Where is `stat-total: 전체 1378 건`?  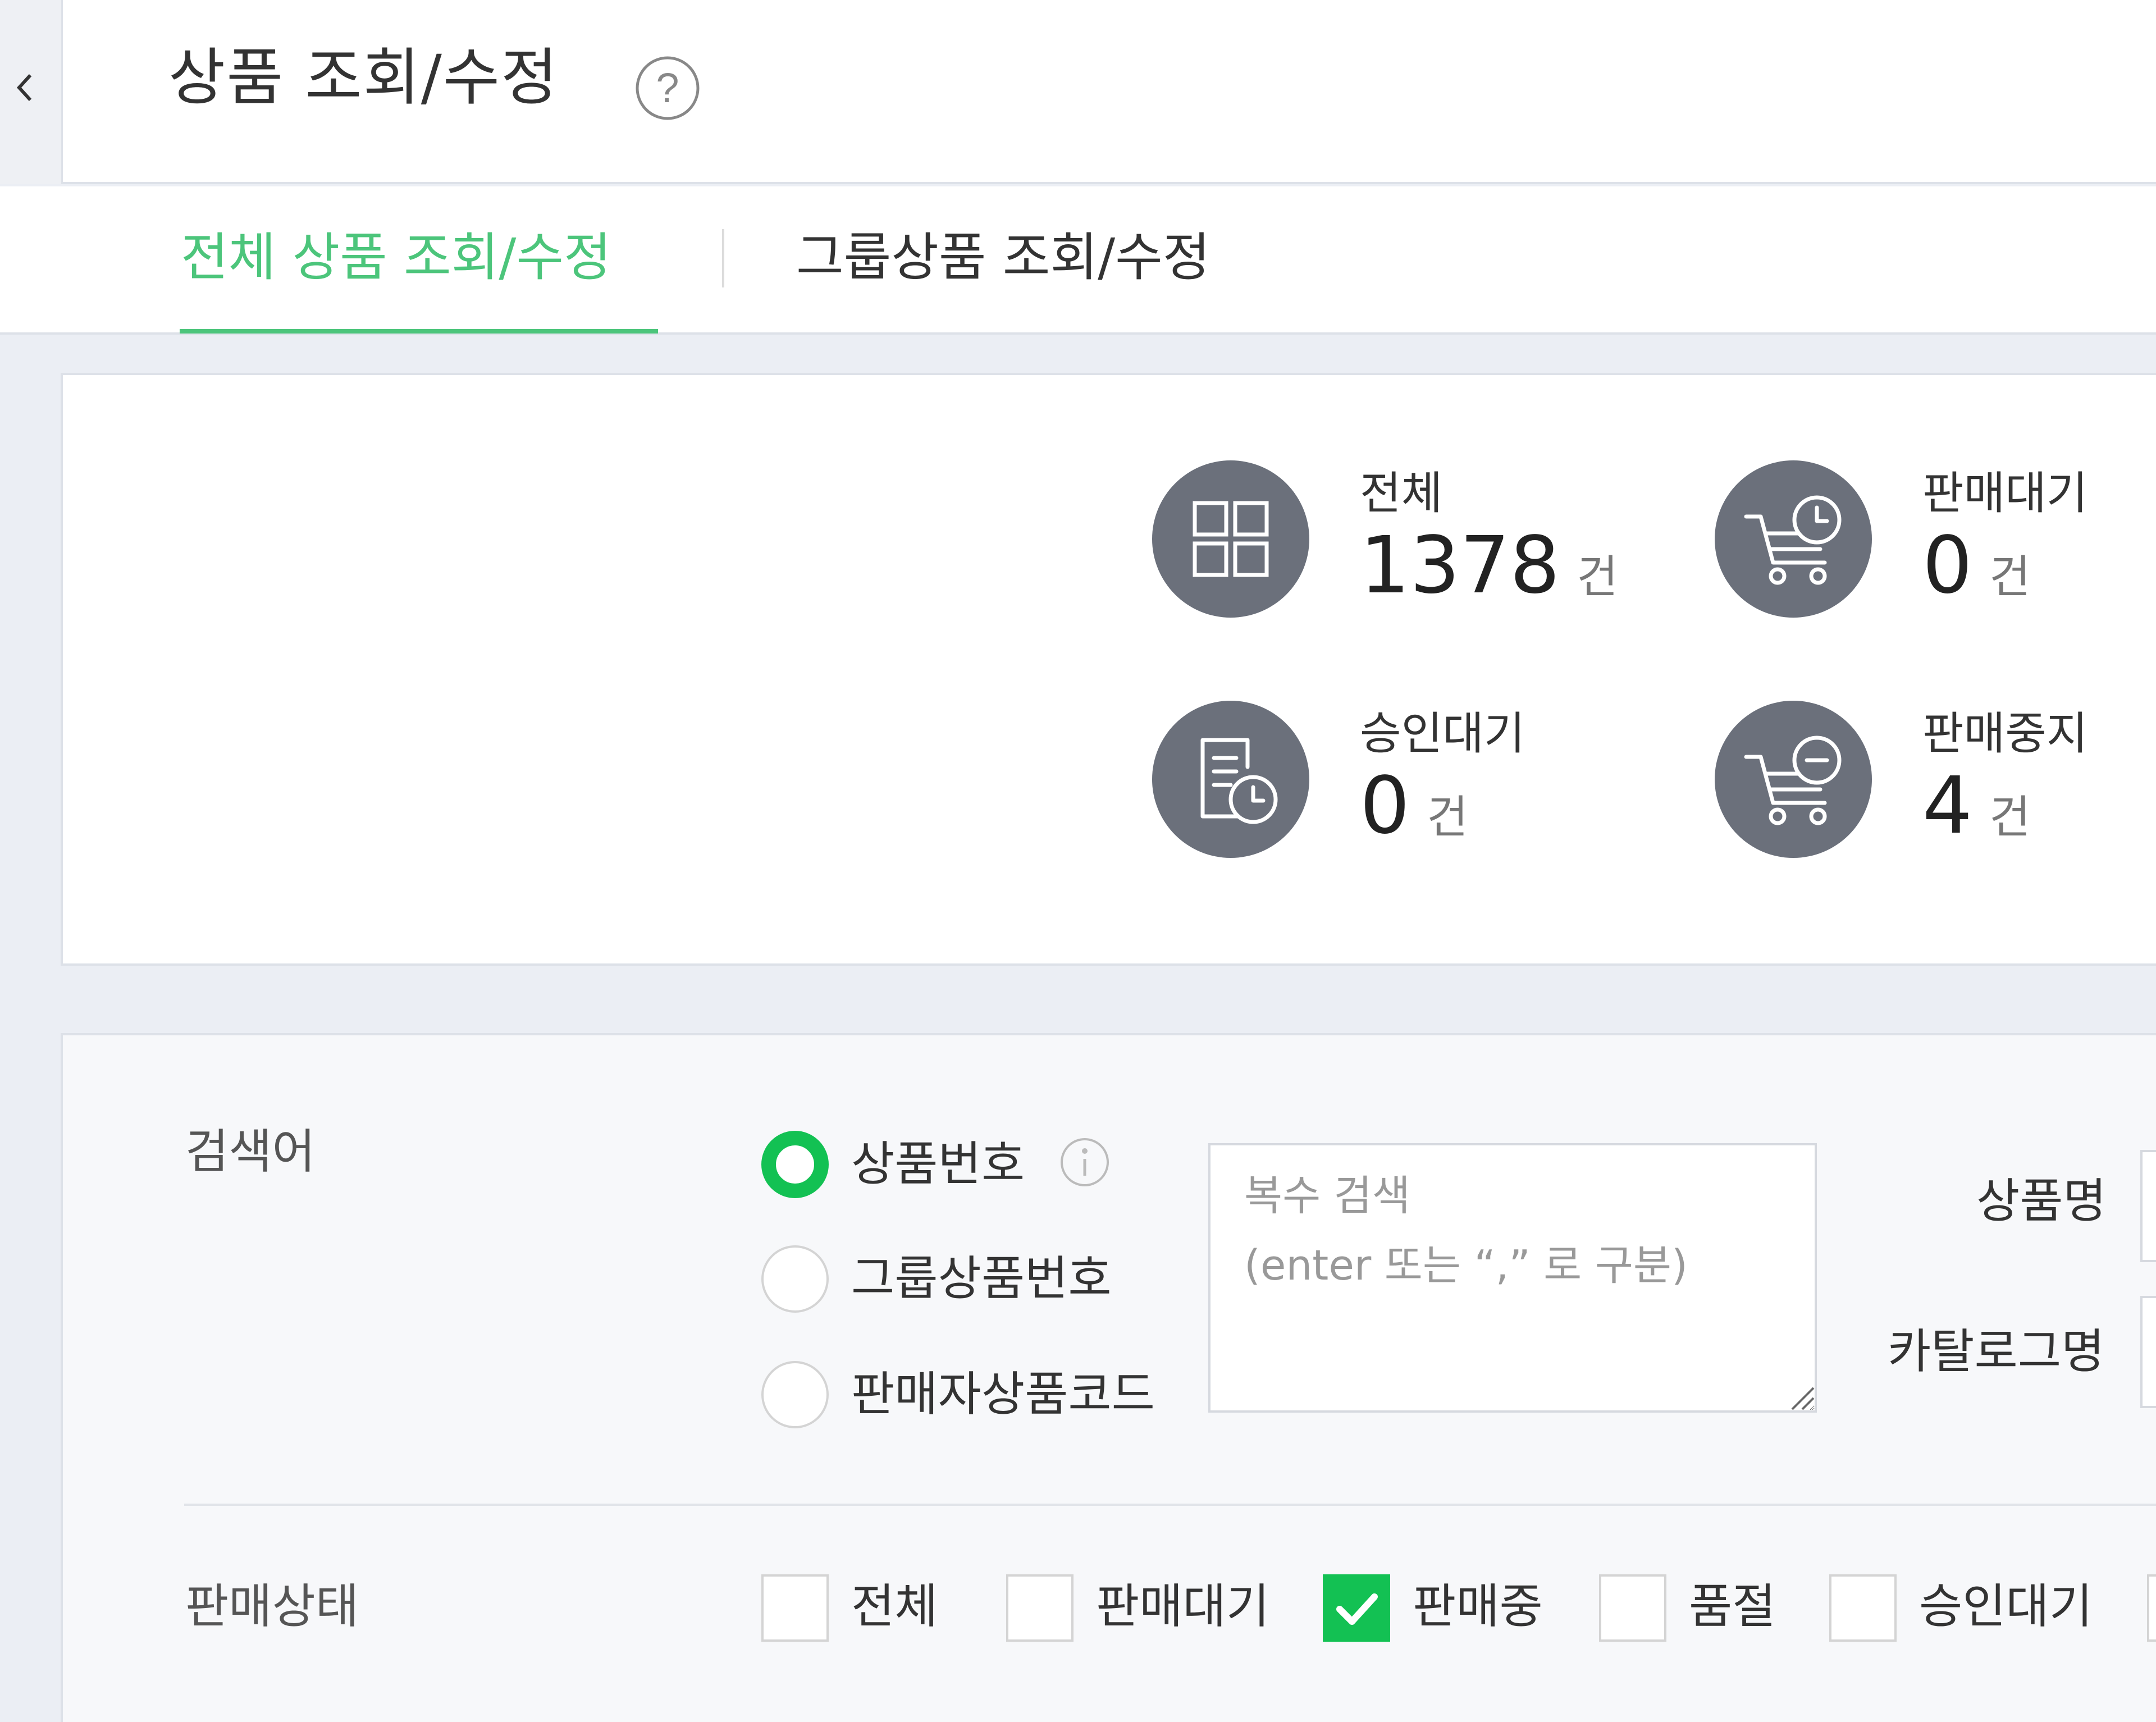
stat-total: 전체 1378 건 is located at coordinates (1433, 541).